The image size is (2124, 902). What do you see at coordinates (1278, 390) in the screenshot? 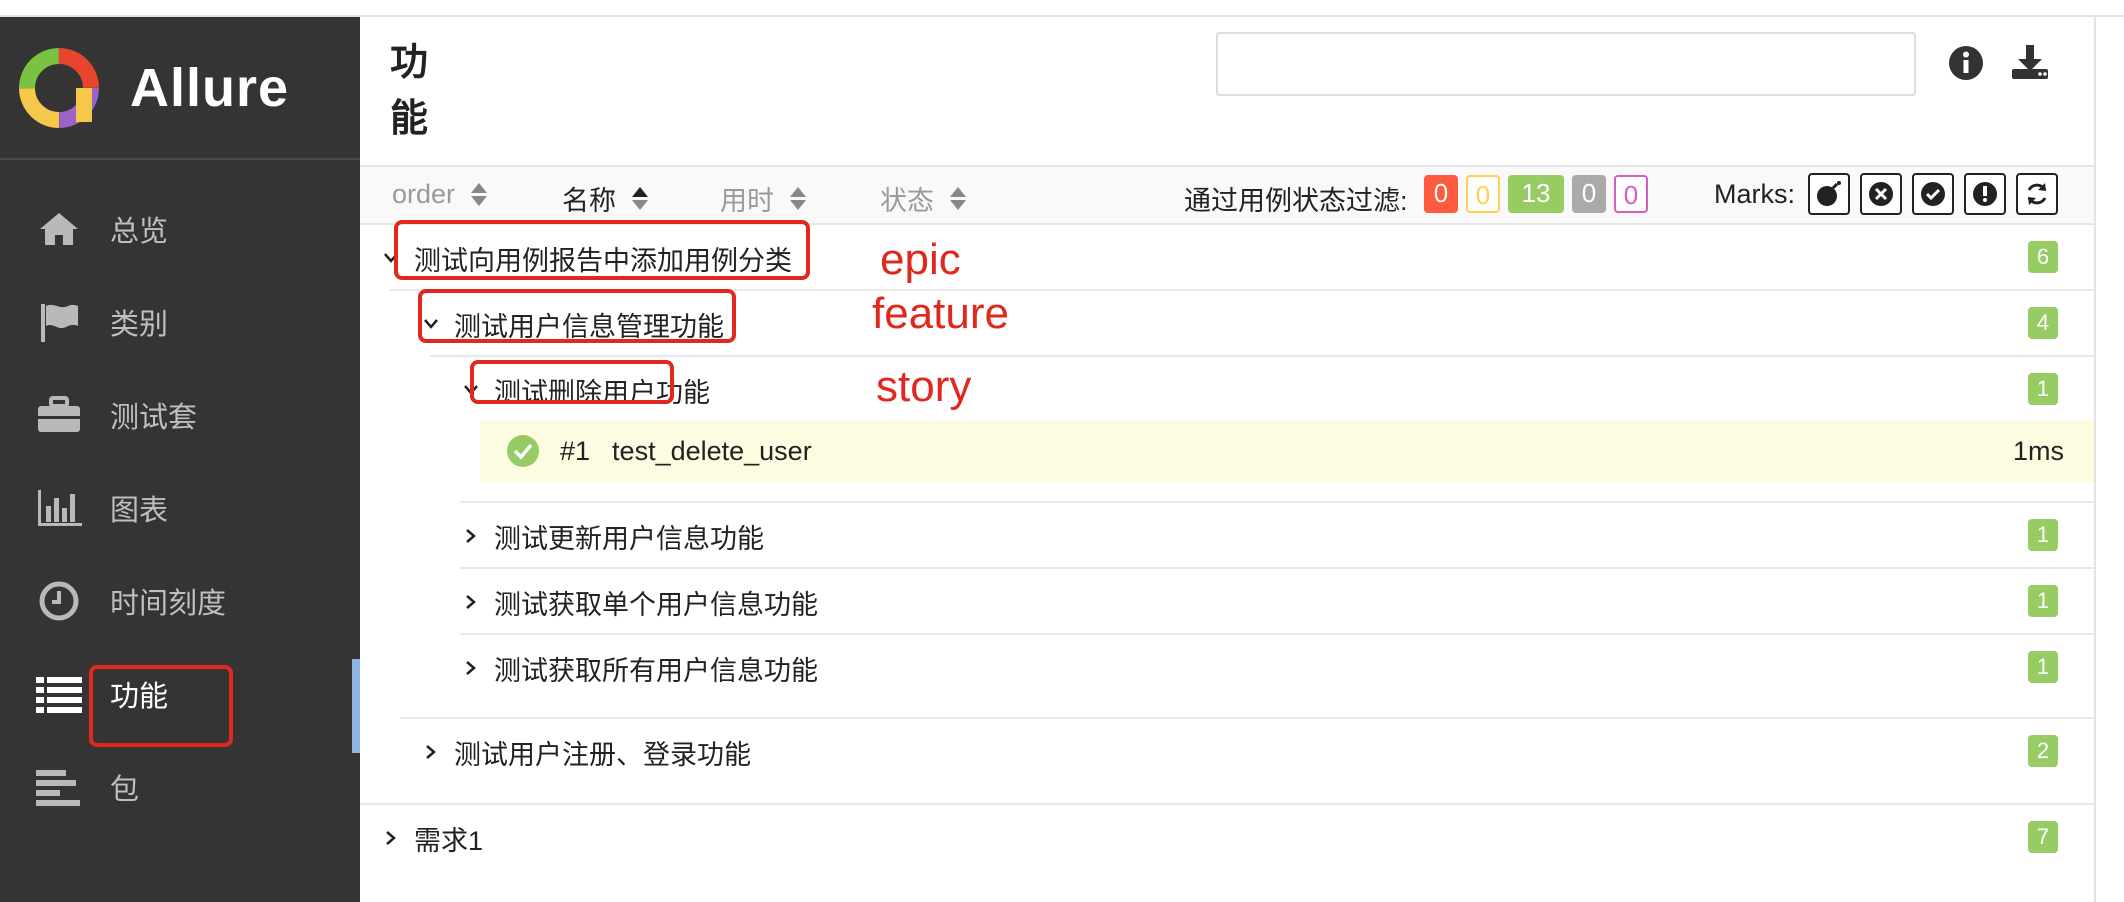
I see `tree-story-row: 测试删除用户功能` at bounding box center [1278, 390].